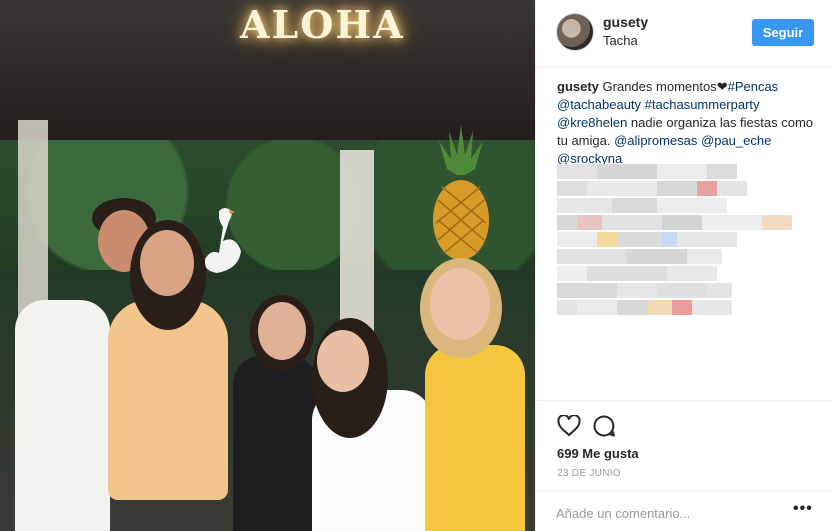 The height and width of the screenshot is (531, 832). Describe the element at coordinates (223, 240) in the screenshot. I see `swan-float-icon` at that location.